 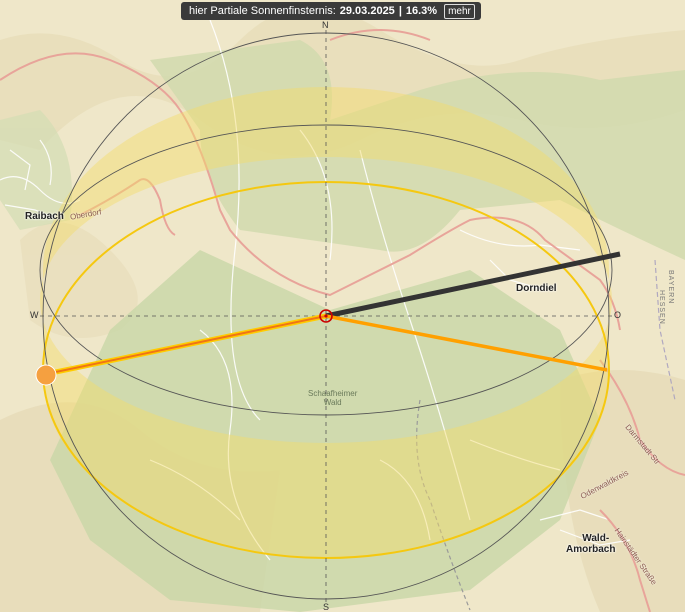 What do you see at coordinates (332, 402) in the screenshot?
I see `forest-label-line2: Wald` at bounding box center [332, 402].